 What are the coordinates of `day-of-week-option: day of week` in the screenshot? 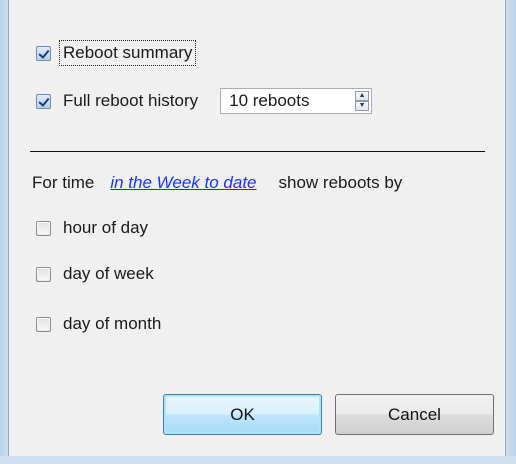 It's located at (95, 274).